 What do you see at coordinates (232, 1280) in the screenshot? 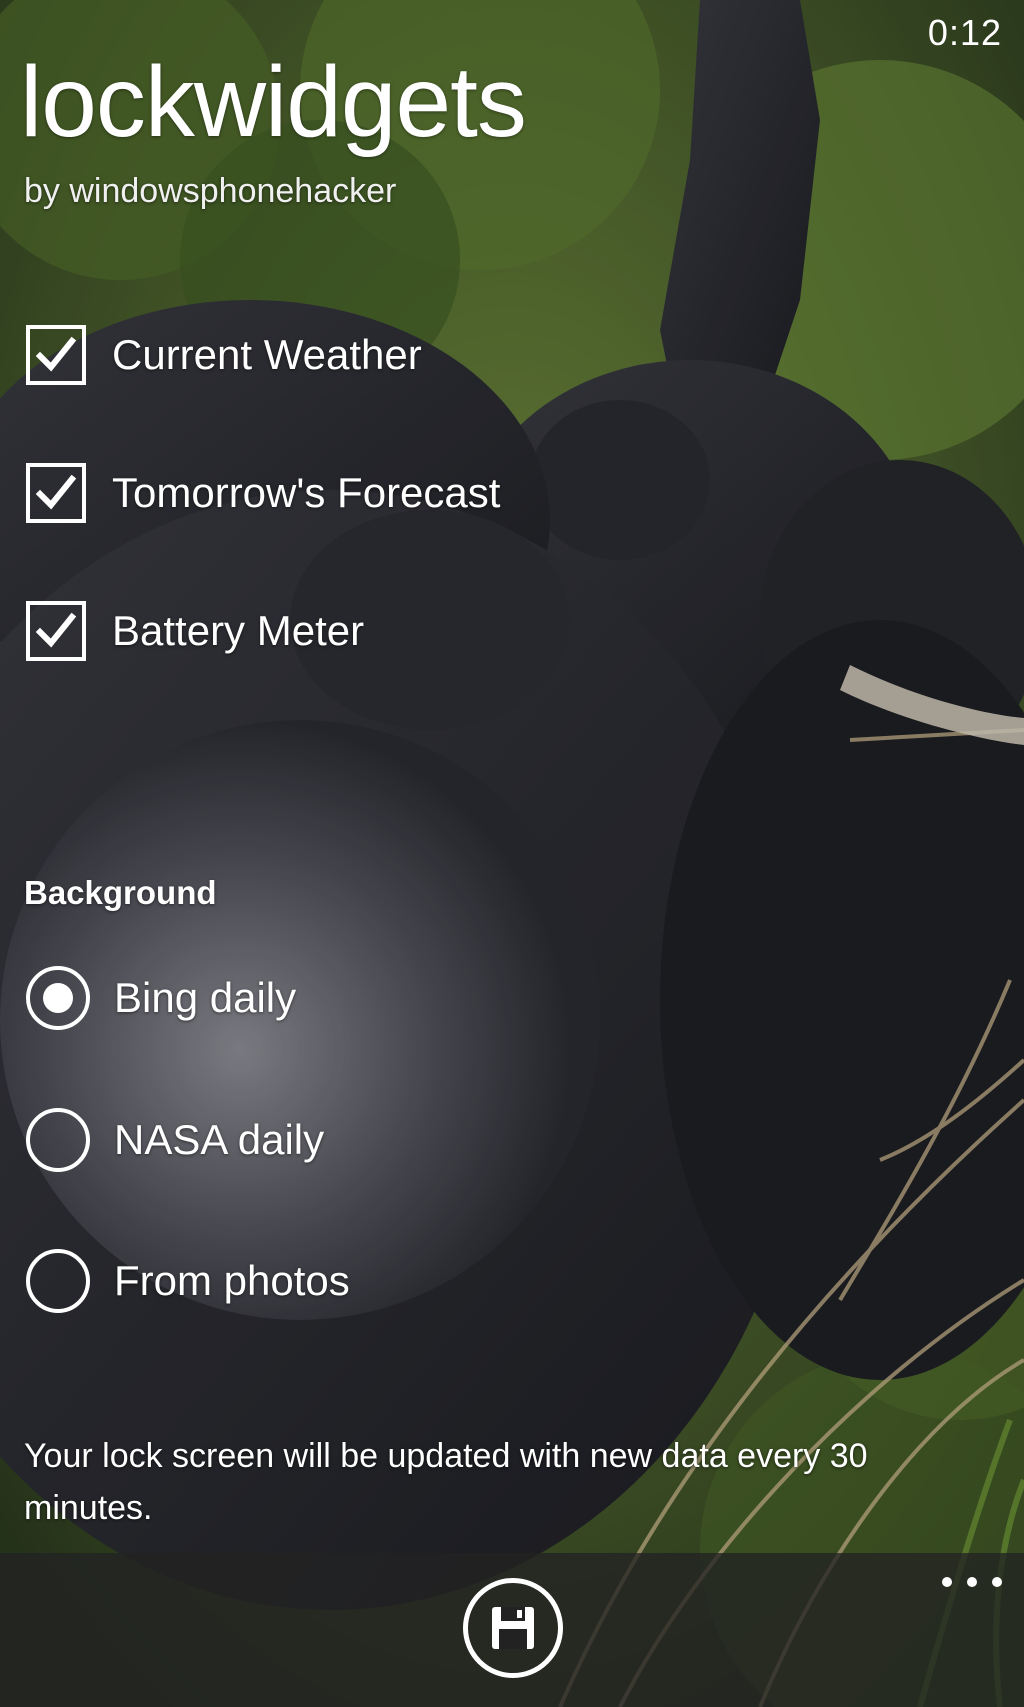
I see `radio-label: From photos` at bounding box center [232, 1280].